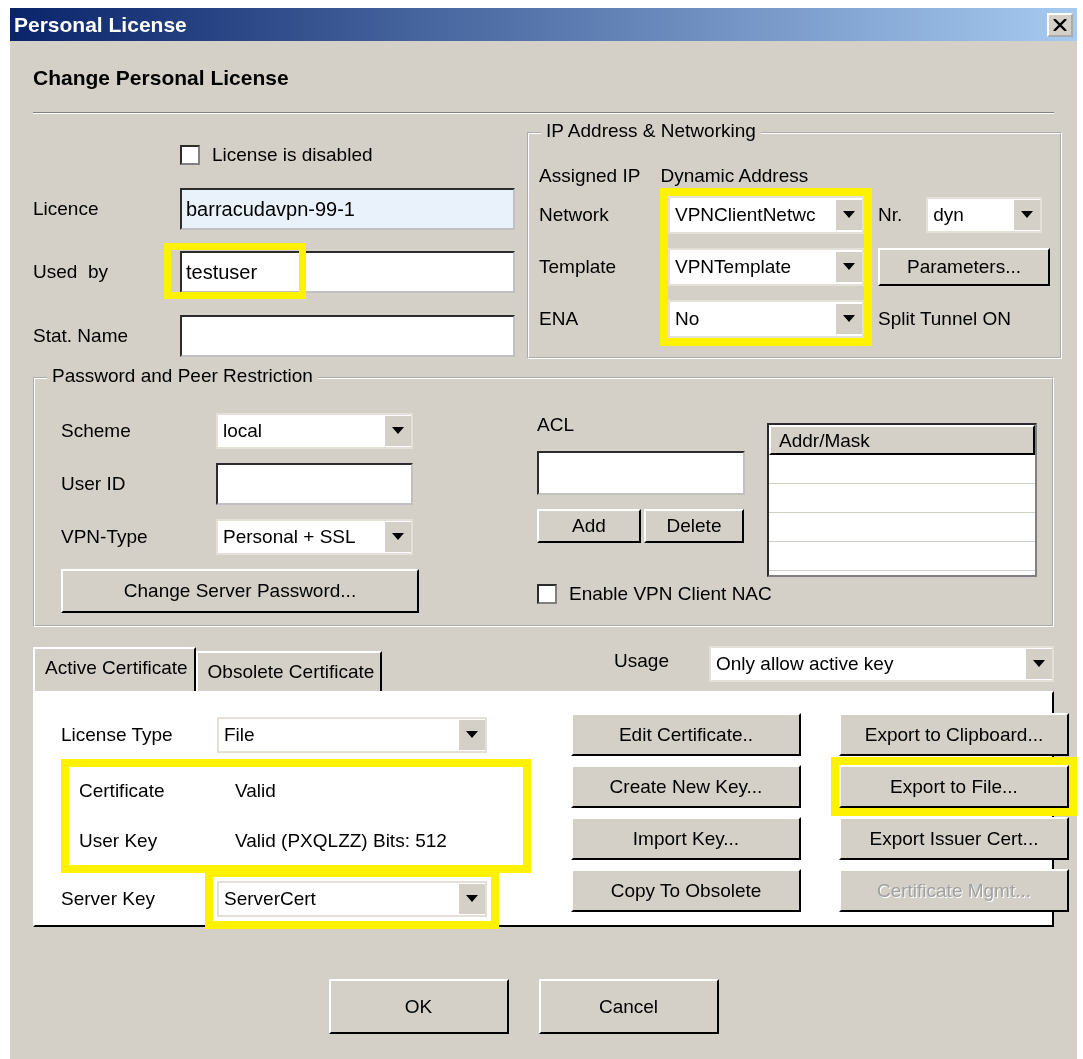 The image size is (1083, 1059). I want to click on dropdown: Only allow active key, so click(881, 664).